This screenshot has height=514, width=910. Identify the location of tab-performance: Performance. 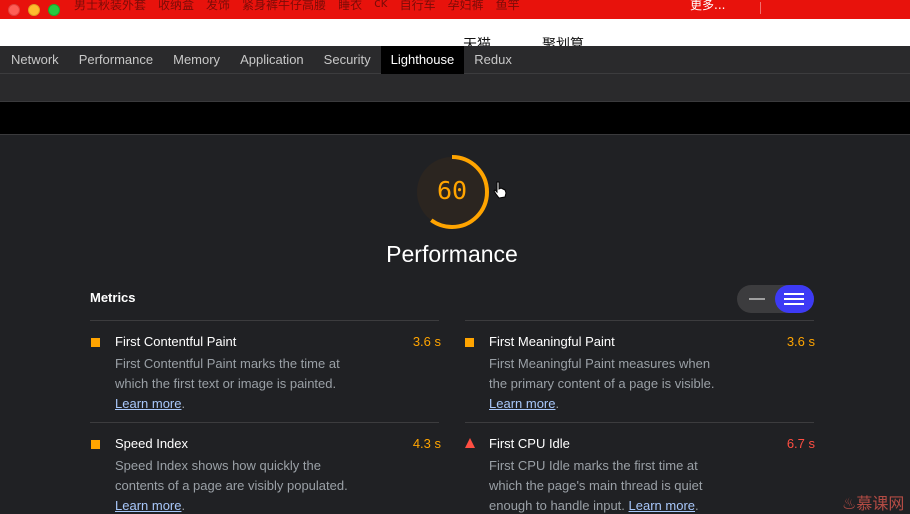
(116, 60).